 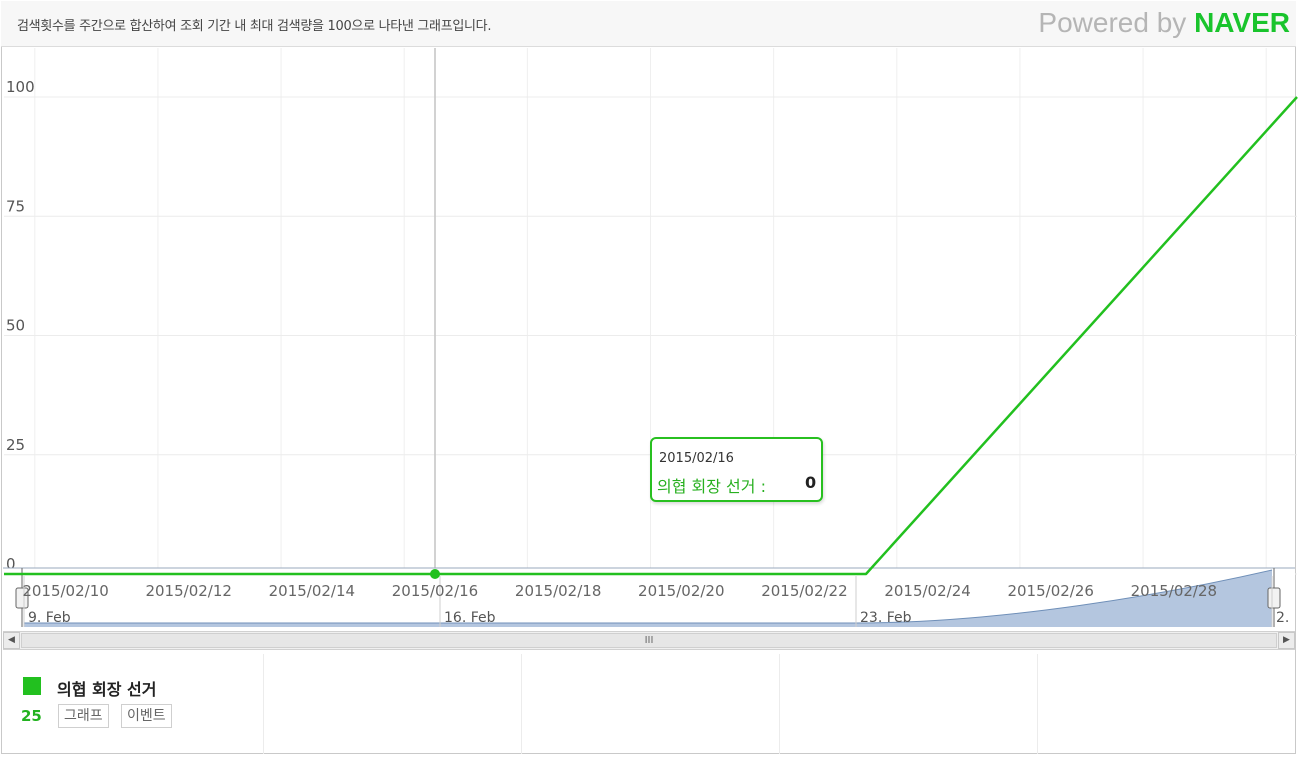 I want to click on chart-scrollbar: ◀ III ▶, so click(x=649, y=640).